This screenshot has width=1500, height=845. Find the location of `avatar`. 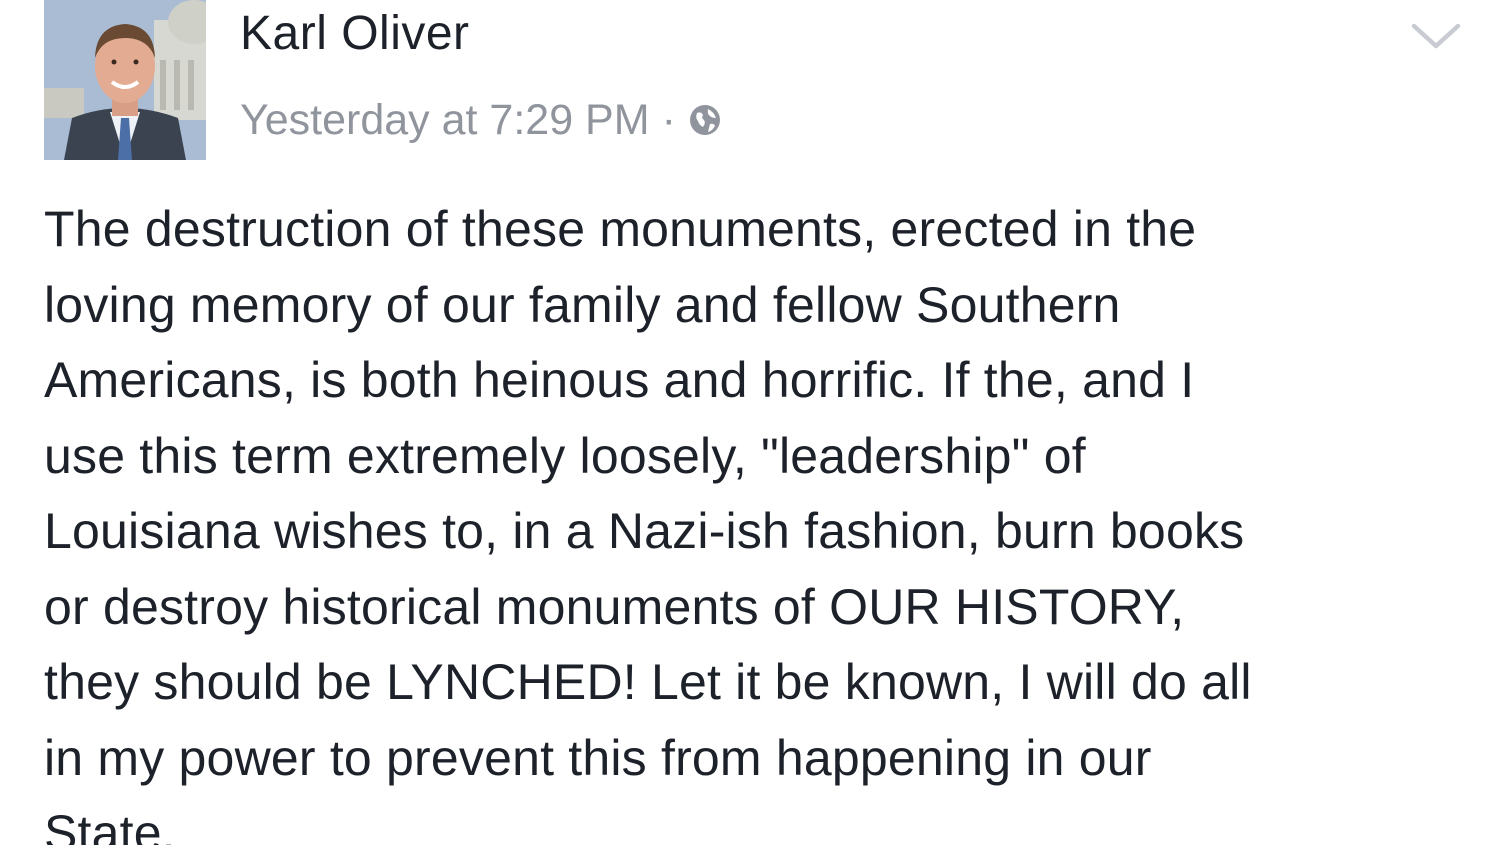

avatar is located at coordinates (125, 80).